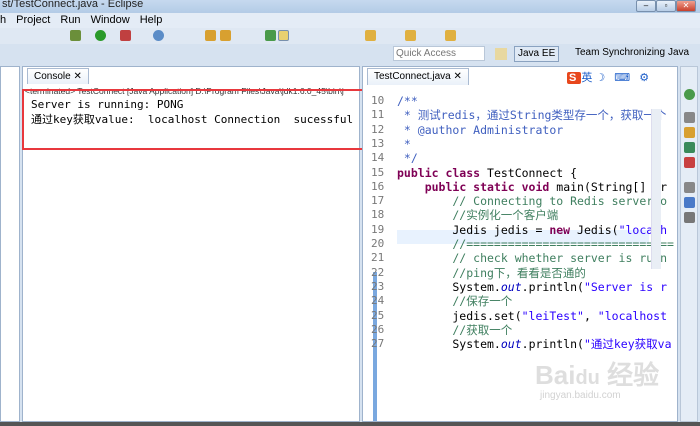  Describe the element at coordinates (125, 35) in the screenshot. I see `external-tools-icon` at that location.